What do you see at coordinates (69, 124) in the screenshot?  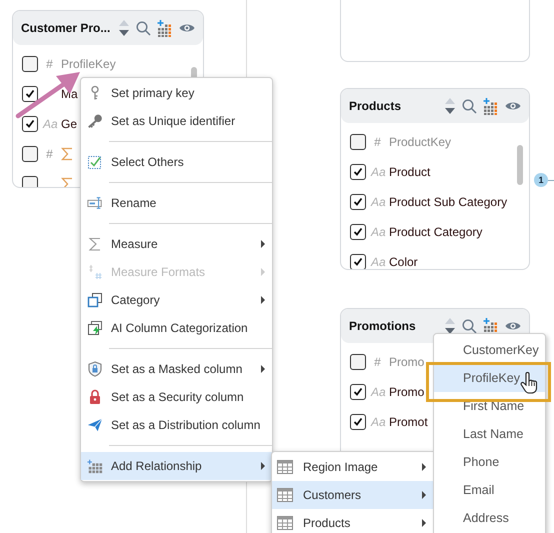 I see `field-name: Ge` at bounding box center [69, 124].